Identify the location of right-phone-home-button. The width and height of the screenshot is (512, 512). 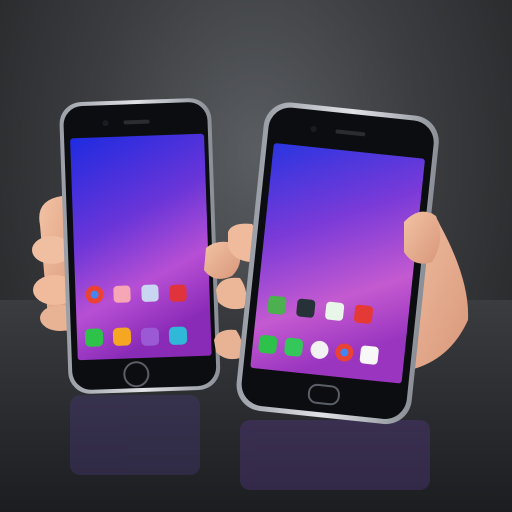
(323, 394).